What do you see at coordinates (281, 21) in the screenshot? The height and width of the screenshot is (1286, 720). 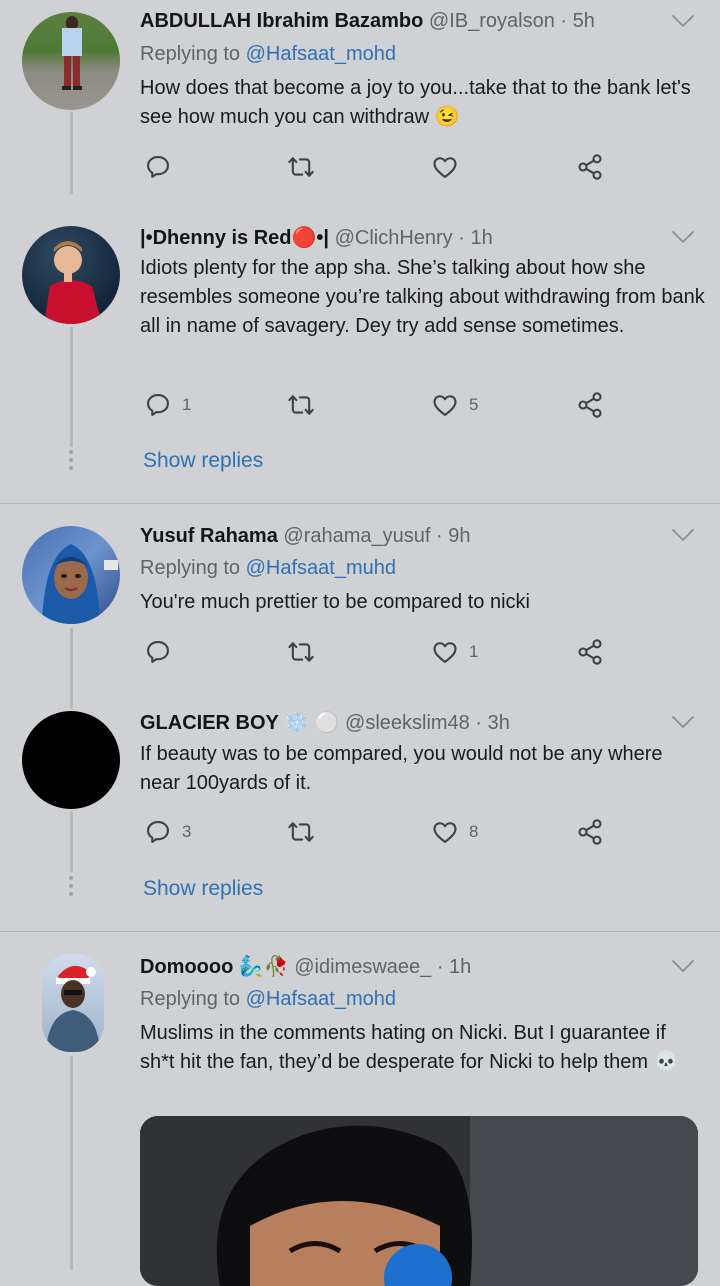 I see `display-name: ABDULLAH Ibrahim Bazambo` at bounding box center [281, 21].